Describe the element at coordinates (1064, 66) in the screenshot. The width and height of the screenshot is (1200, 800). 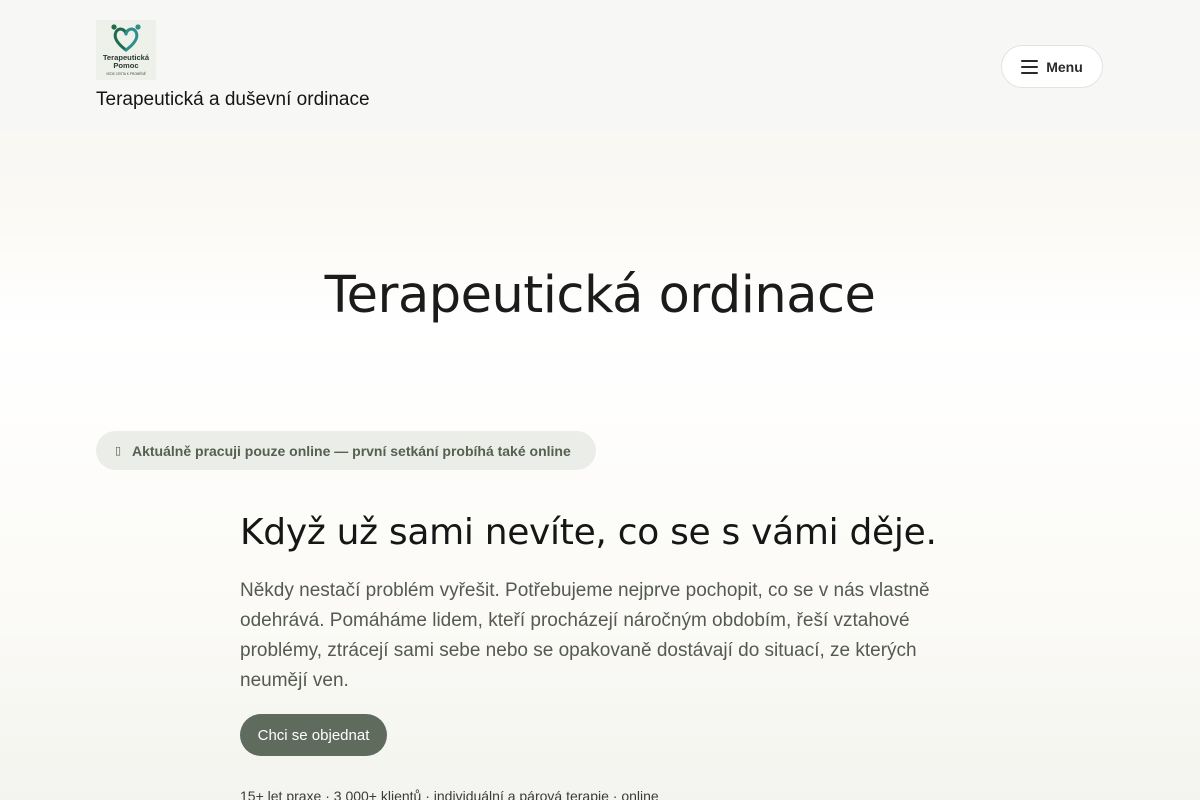
I see `menu-label: Menu` at that location.